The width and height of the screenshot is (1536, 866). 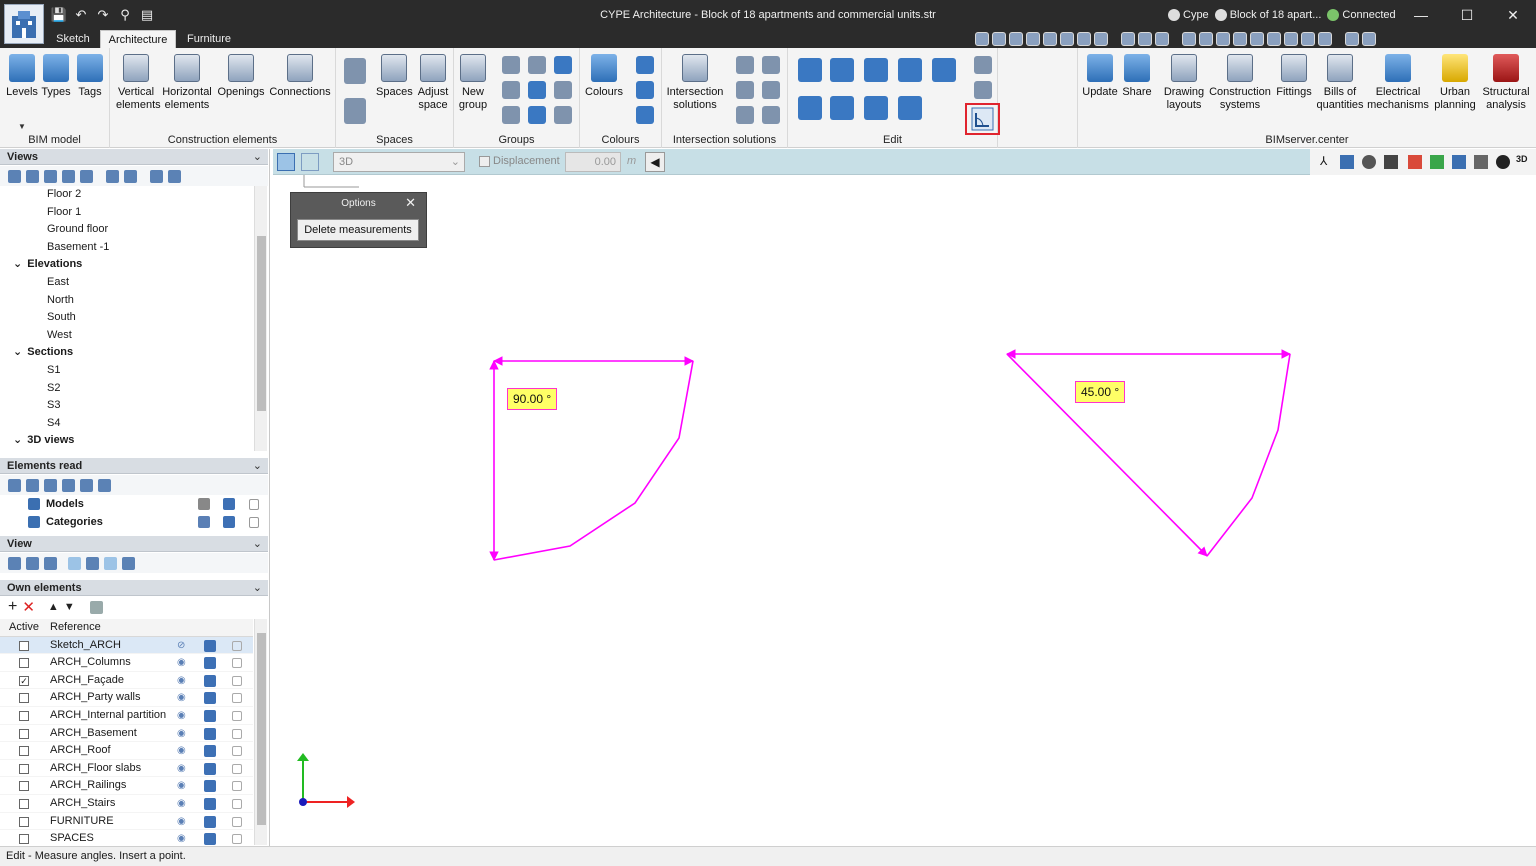 What do you see at coordinates (433, 83) in the screenshot?
I see `adjust-space-button: Adjust space` at bounding box center [433, 83].